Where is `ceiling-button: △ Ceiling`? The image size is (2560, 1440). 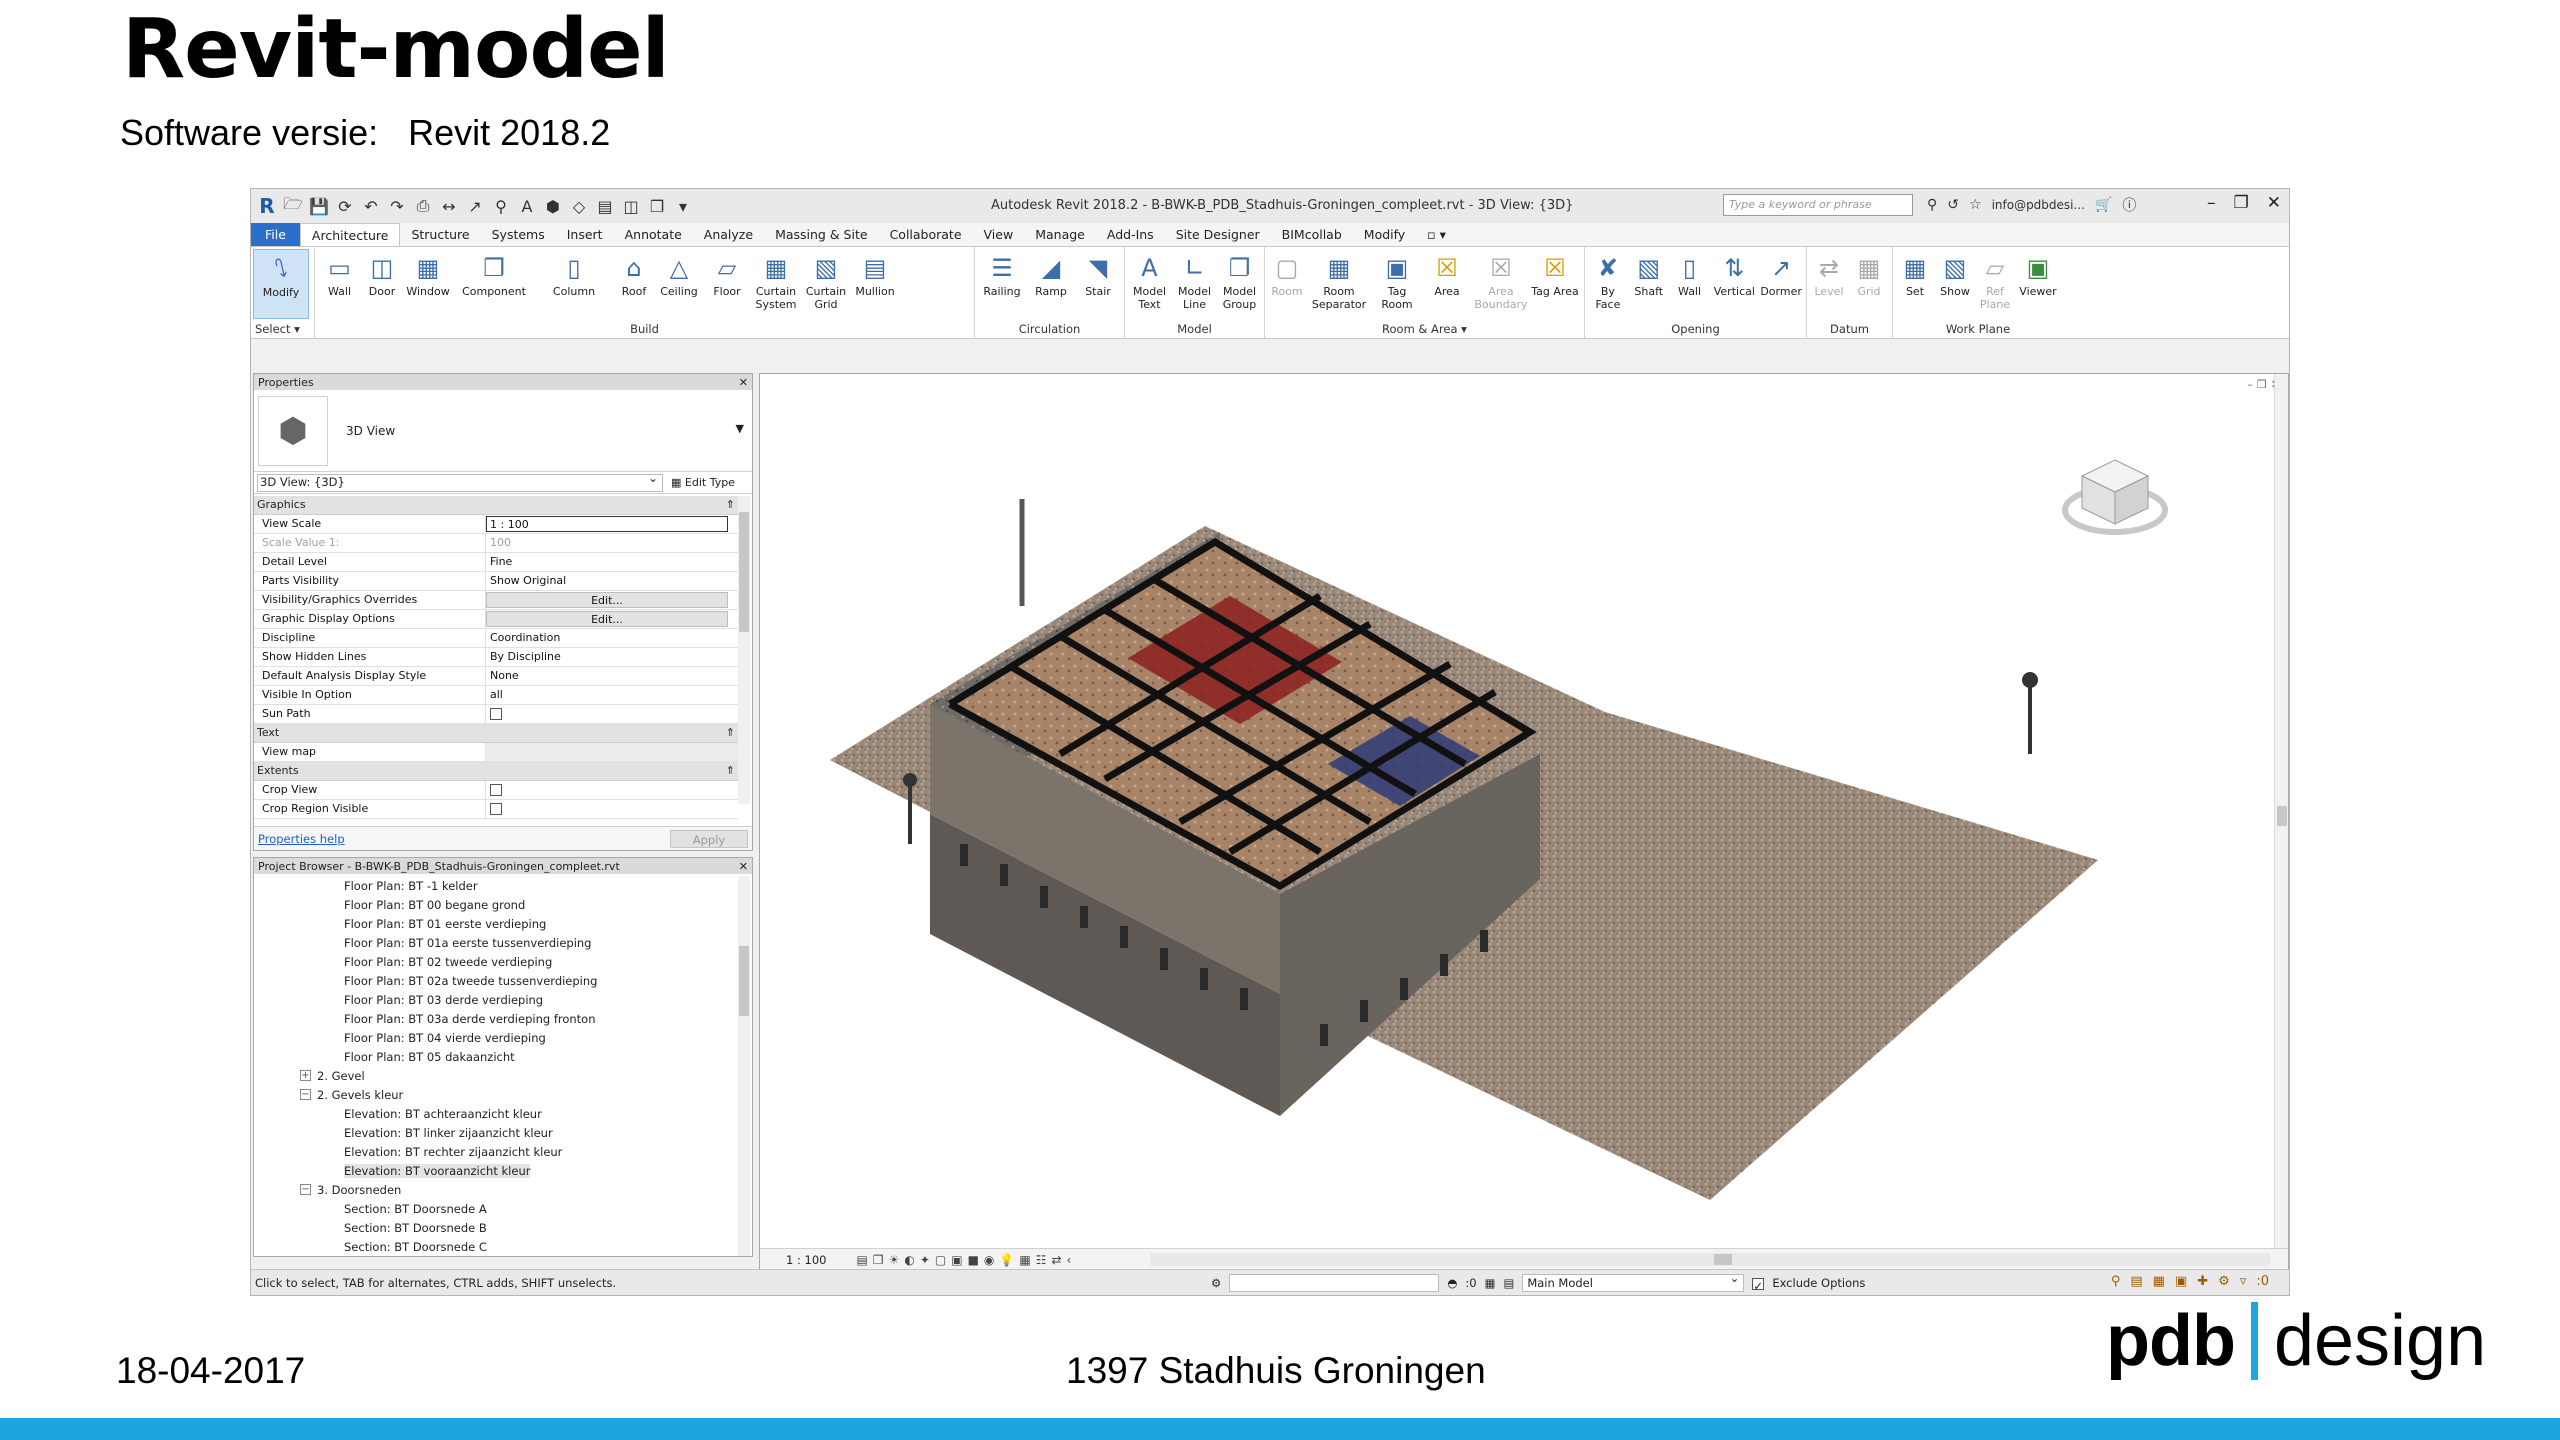 ceiling-button: △ Ceiling is located at coordinates (679, 284).